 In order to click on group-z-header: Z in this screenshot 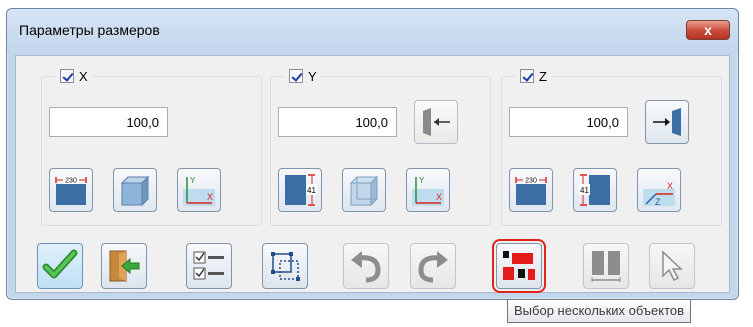, I will do `click(533, 76)`.